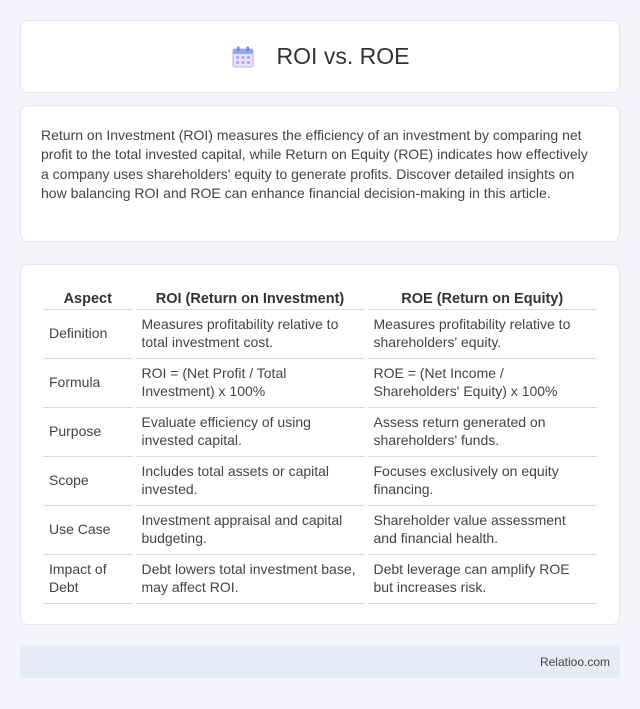 The width and height of the screenshot is (640, 709). What do you see at coordinates (343, 56) in the screenshot?
I see `page-title: ROI vs. ROE` at bounding box center [343, 56].